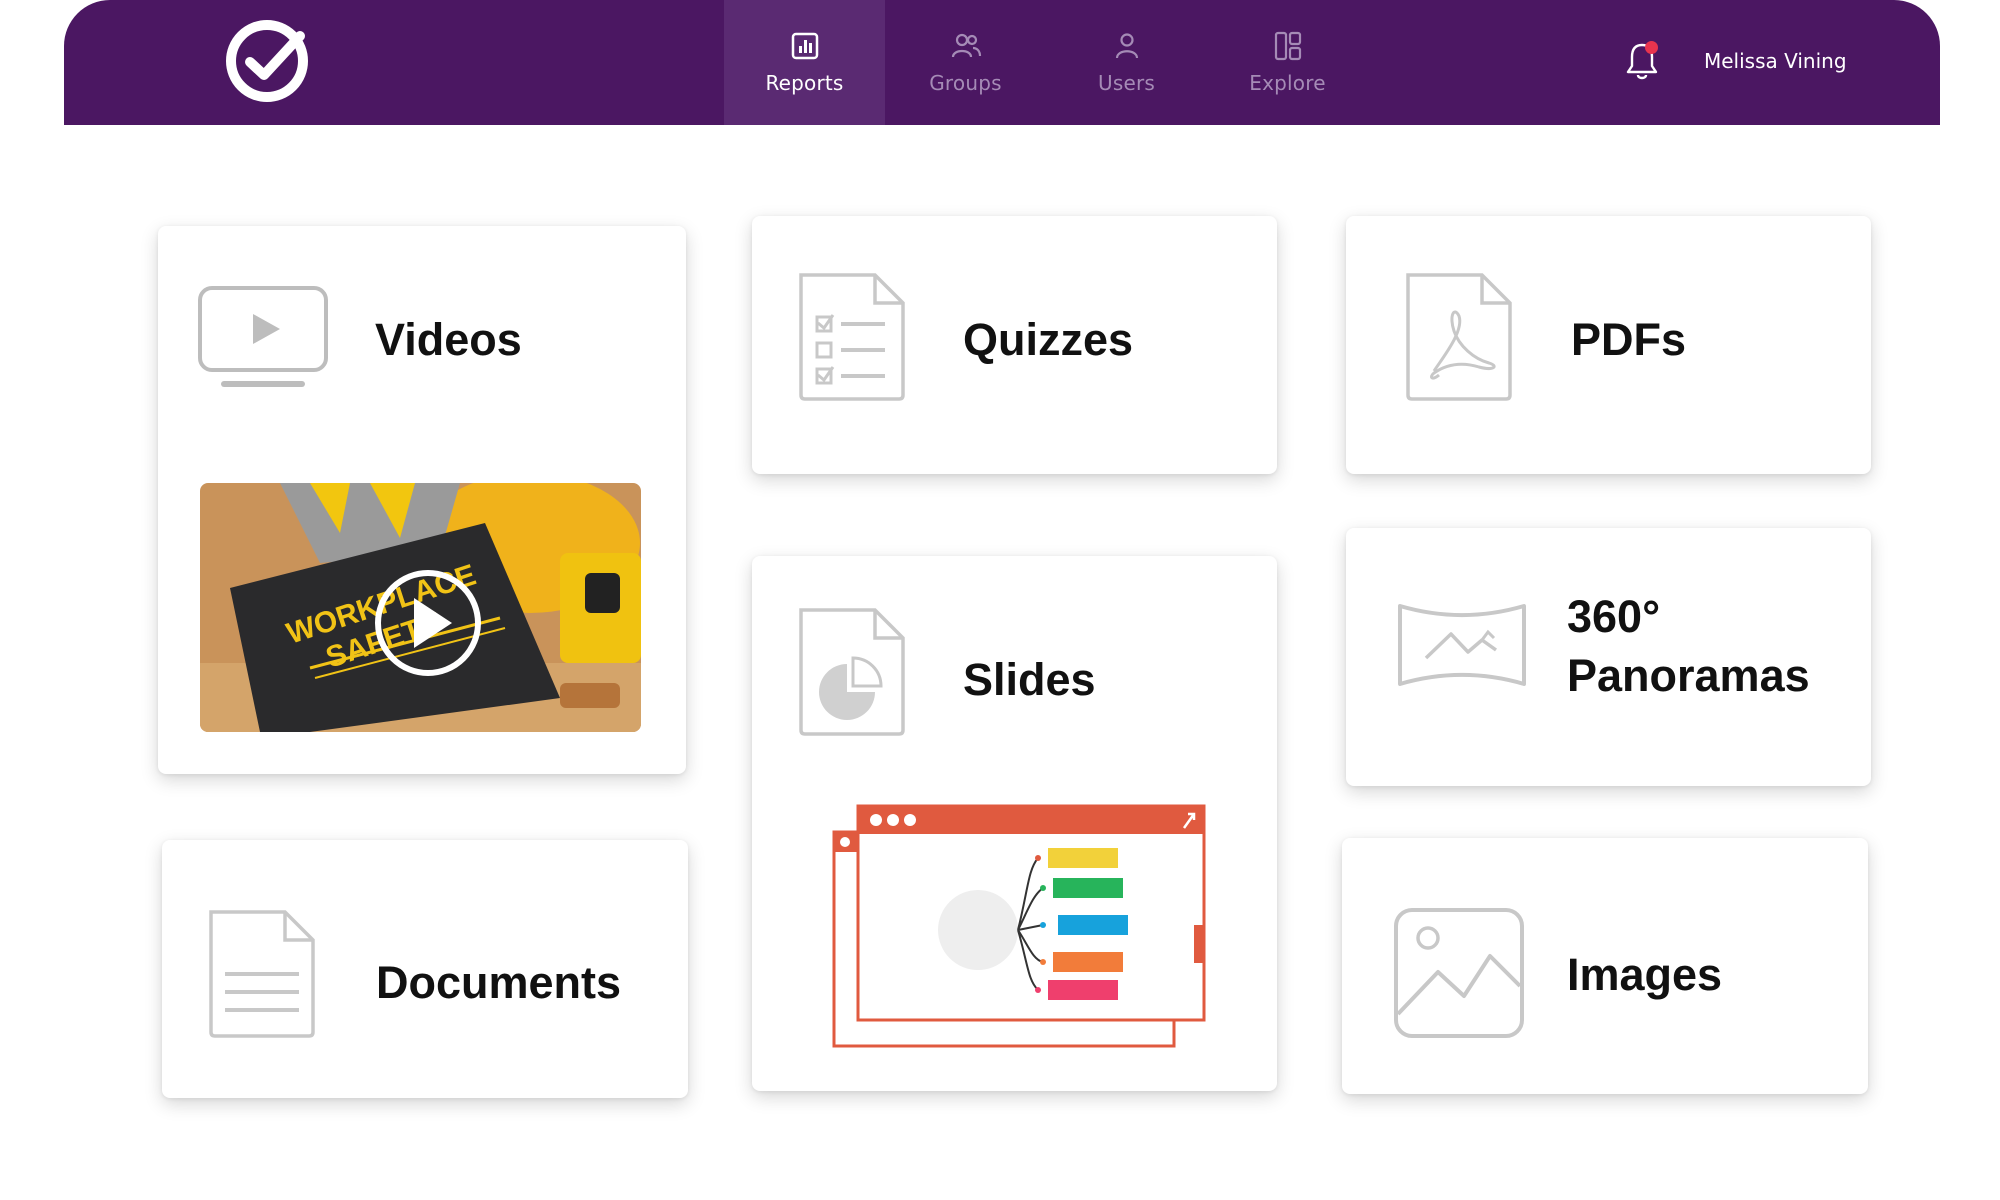  I want to click on nav-label: Groups, so click(965, 83).